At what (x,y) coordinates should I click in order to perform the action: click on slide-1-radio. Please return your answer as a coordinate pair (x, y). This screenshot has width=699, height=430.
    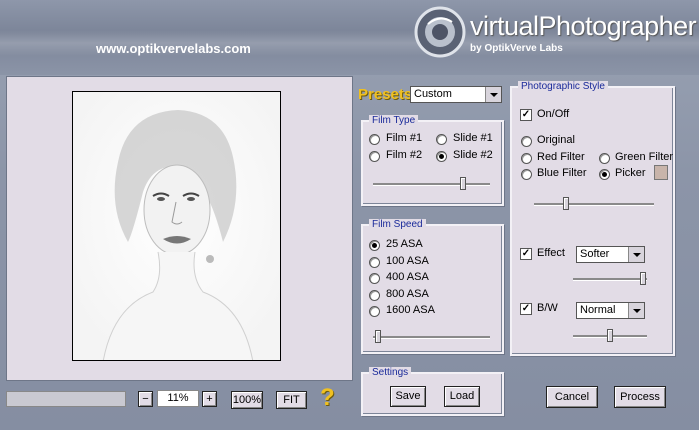
    Looking at the image, I should click on (441, 139).